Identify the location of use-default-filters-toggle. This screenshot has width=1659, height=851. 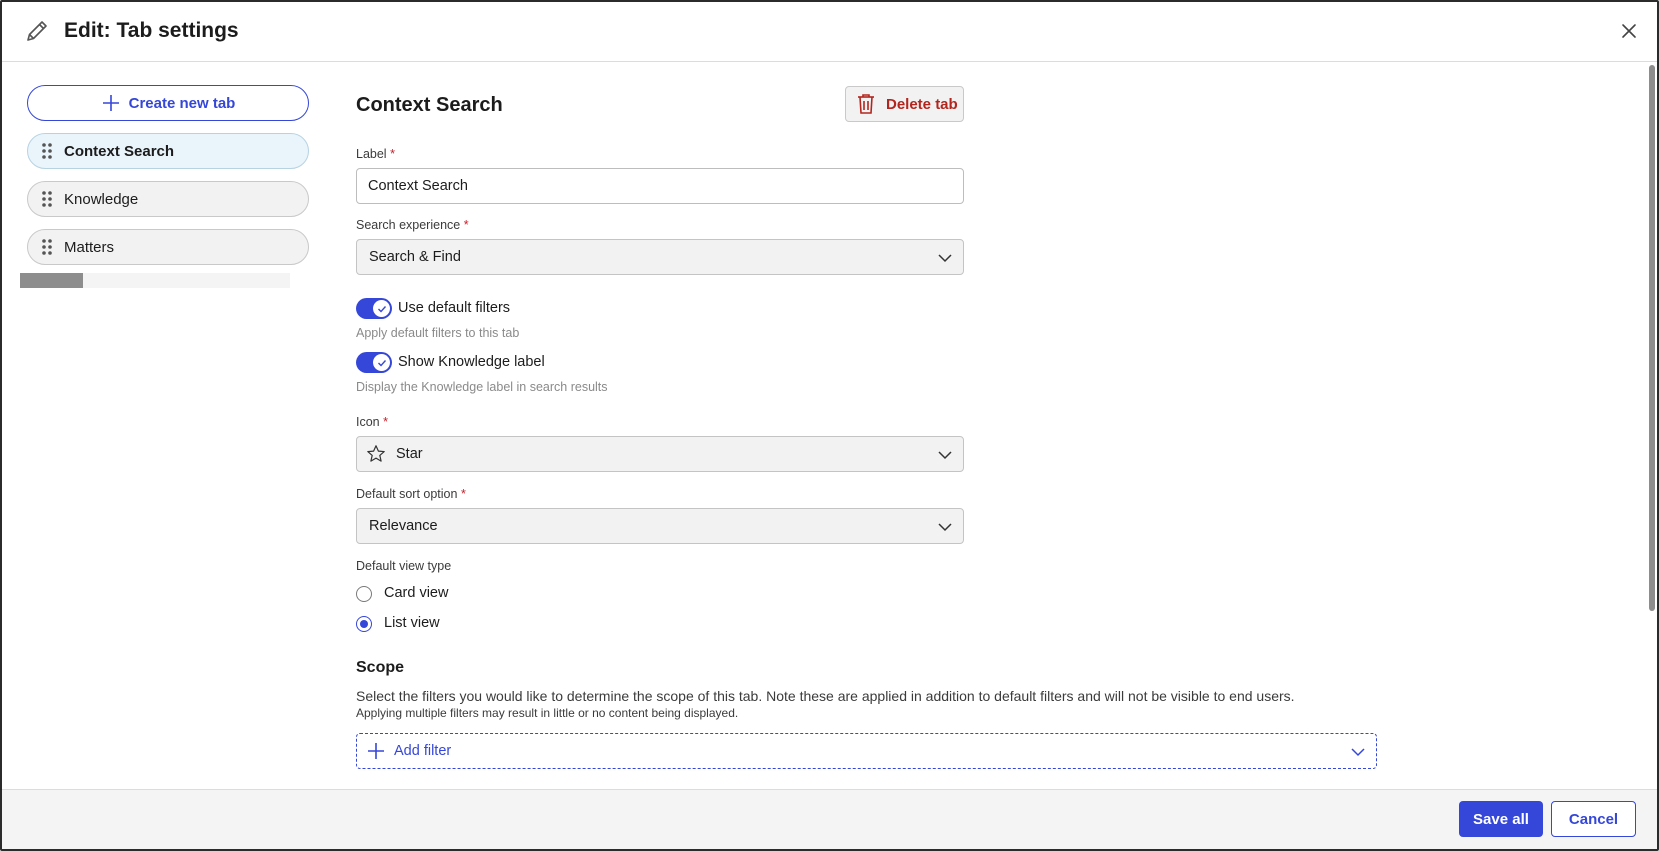
(374, 308).